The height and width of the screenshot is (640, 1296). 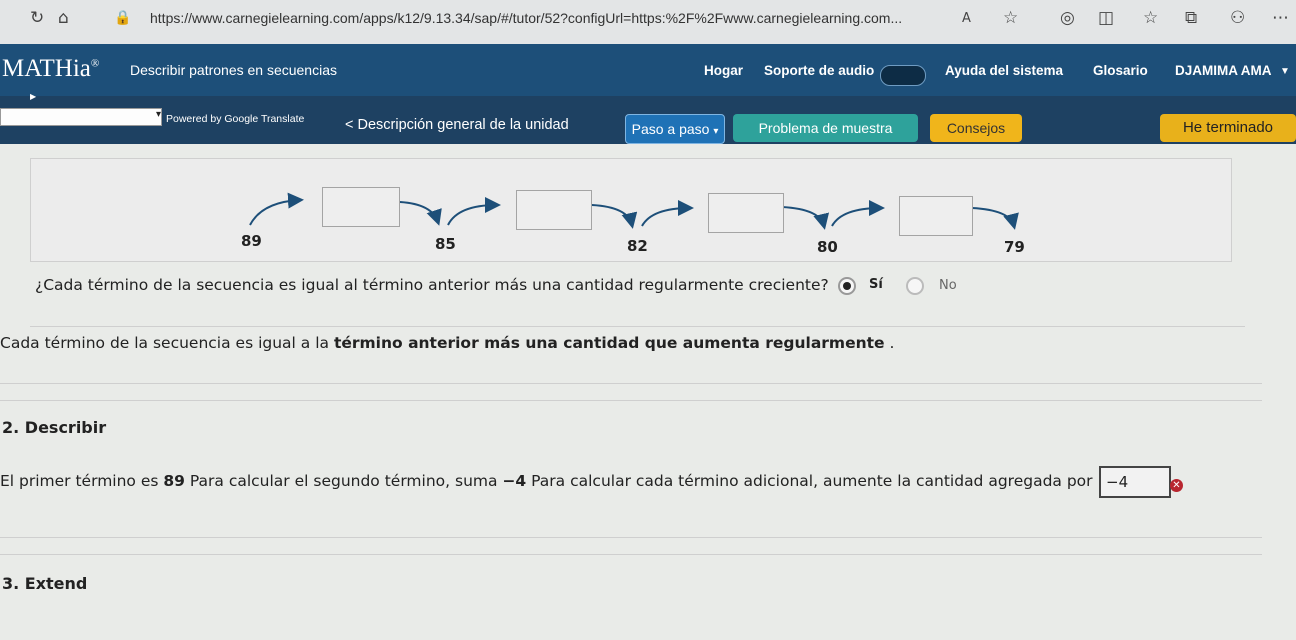 I want to click on increase-amount-input: −4, so click(x=1135, y=482).